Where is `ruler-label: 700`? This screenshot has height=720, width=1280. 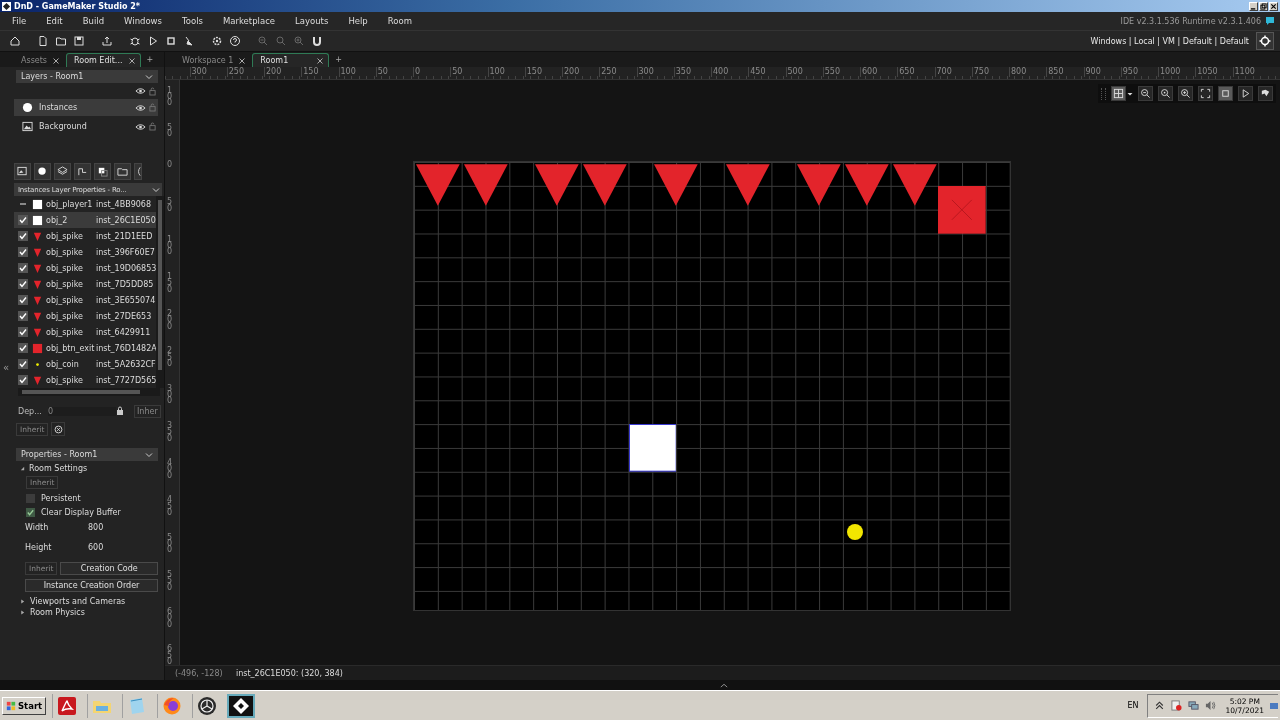 ruler-label: 700 is located at coordinates (943, 72).